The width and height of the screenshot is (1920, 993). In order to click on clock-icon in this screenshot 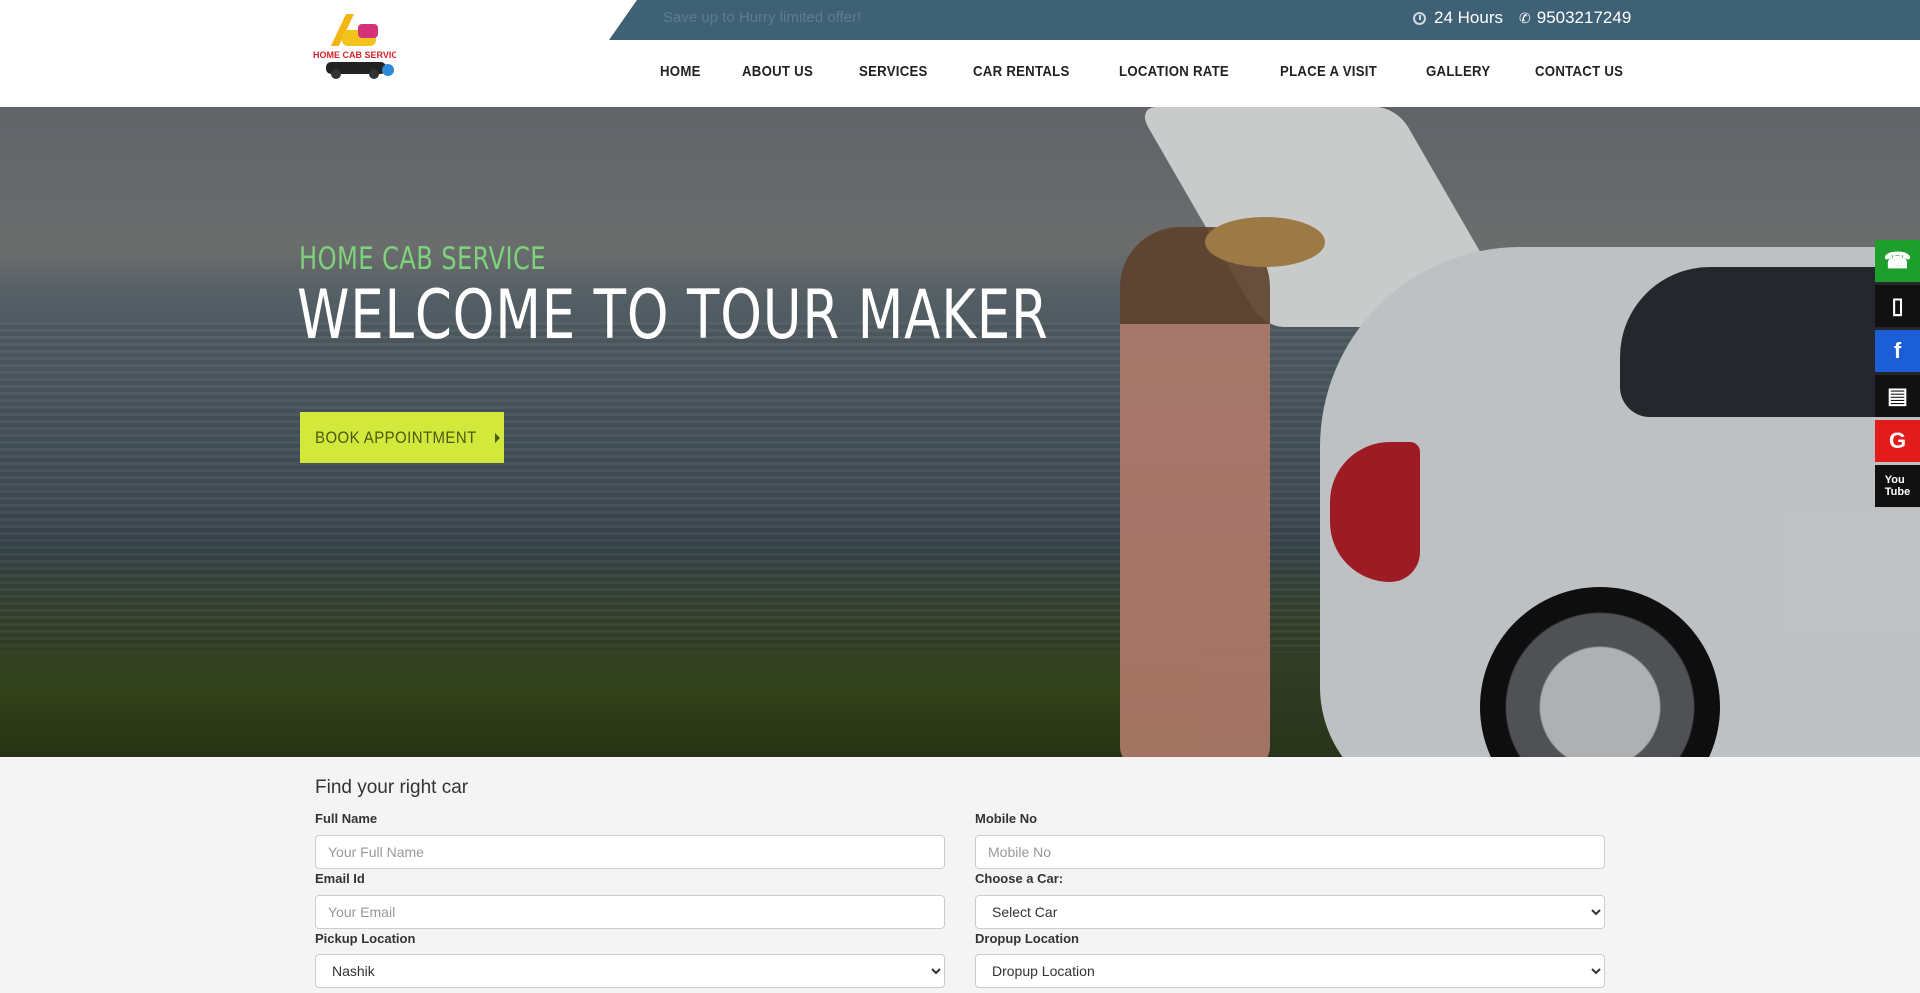, I will do `click(1419, 18)`.